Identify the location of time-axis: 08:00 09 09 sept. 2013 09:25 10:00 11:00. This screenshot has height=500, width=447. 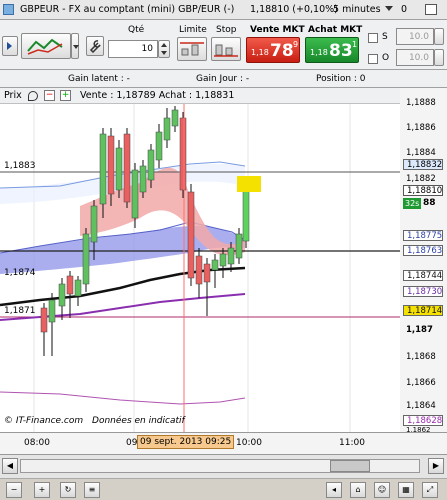
(223, 443).